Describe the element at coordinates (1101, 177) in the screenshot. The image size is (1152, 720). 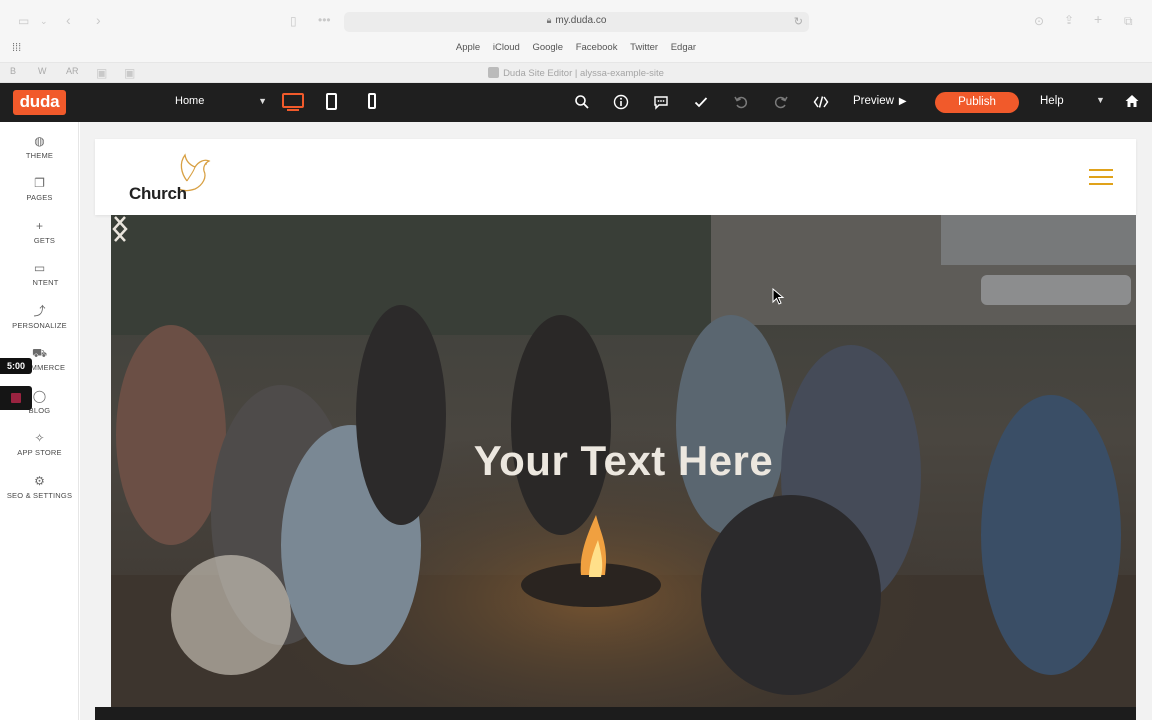
I see `menu-icon` at that location.